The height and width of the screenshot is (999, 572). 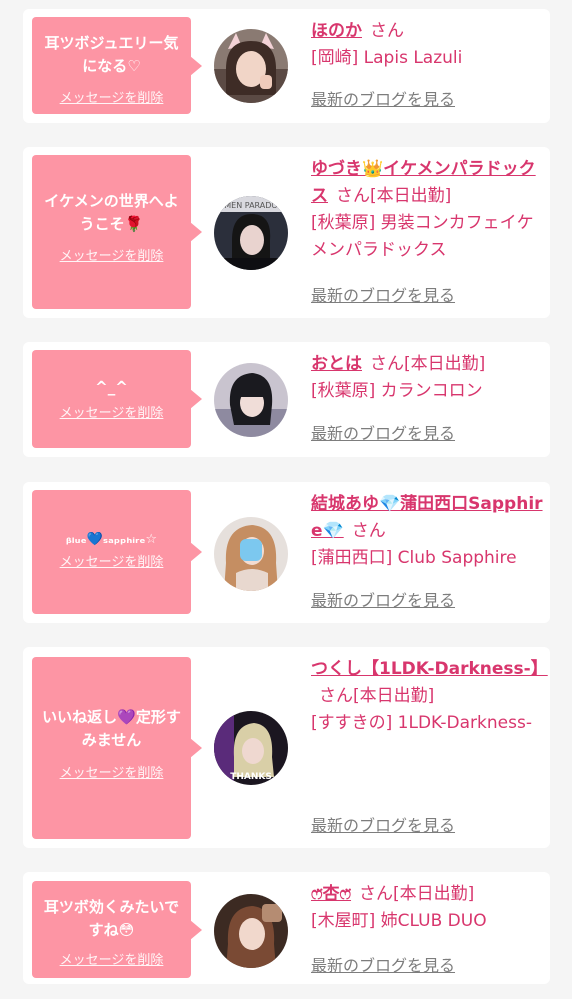 I want to click on message-bubble: ^_^ メッセージを削除, so click(x=117, y=399).